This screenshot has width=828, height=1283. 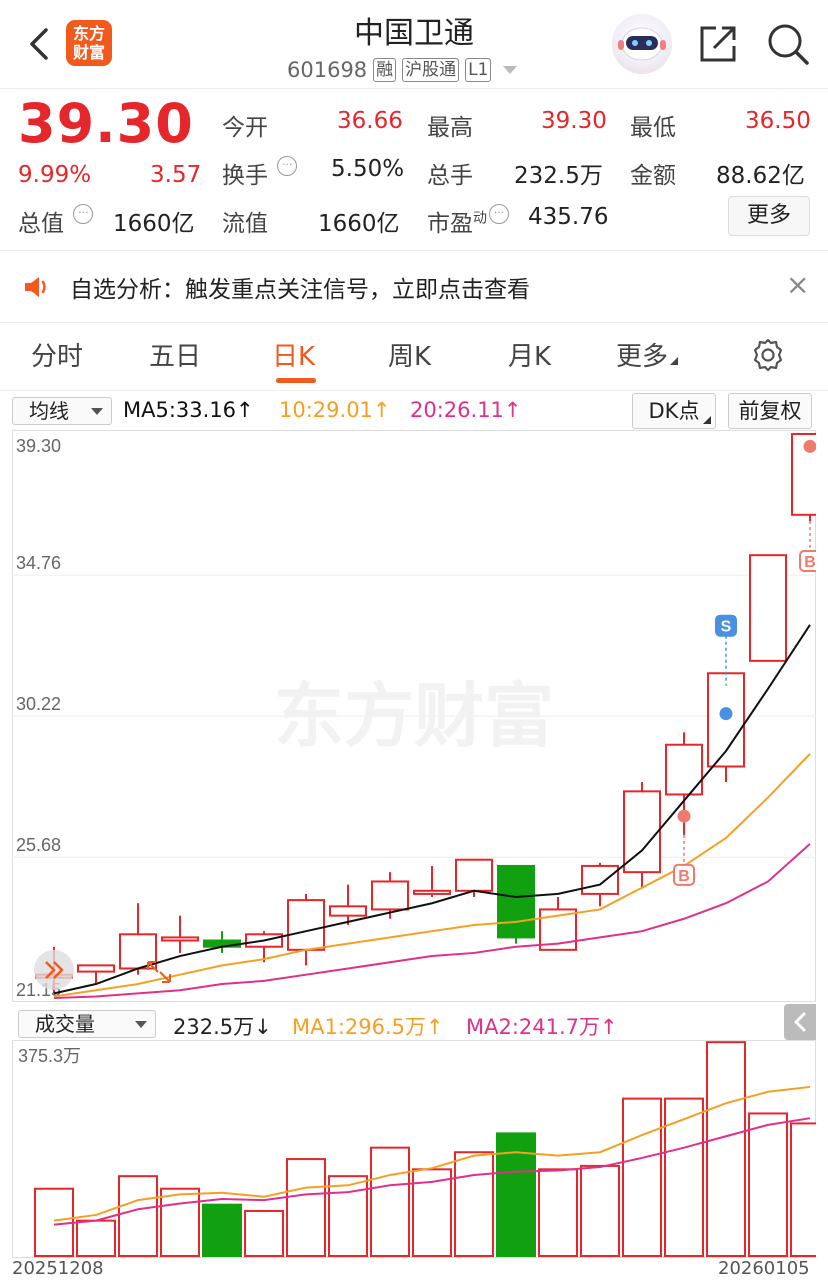 What do you see at coordinates (788, 44) in the screenshot?
I see `search-icon` at bounding box center [788, 44].